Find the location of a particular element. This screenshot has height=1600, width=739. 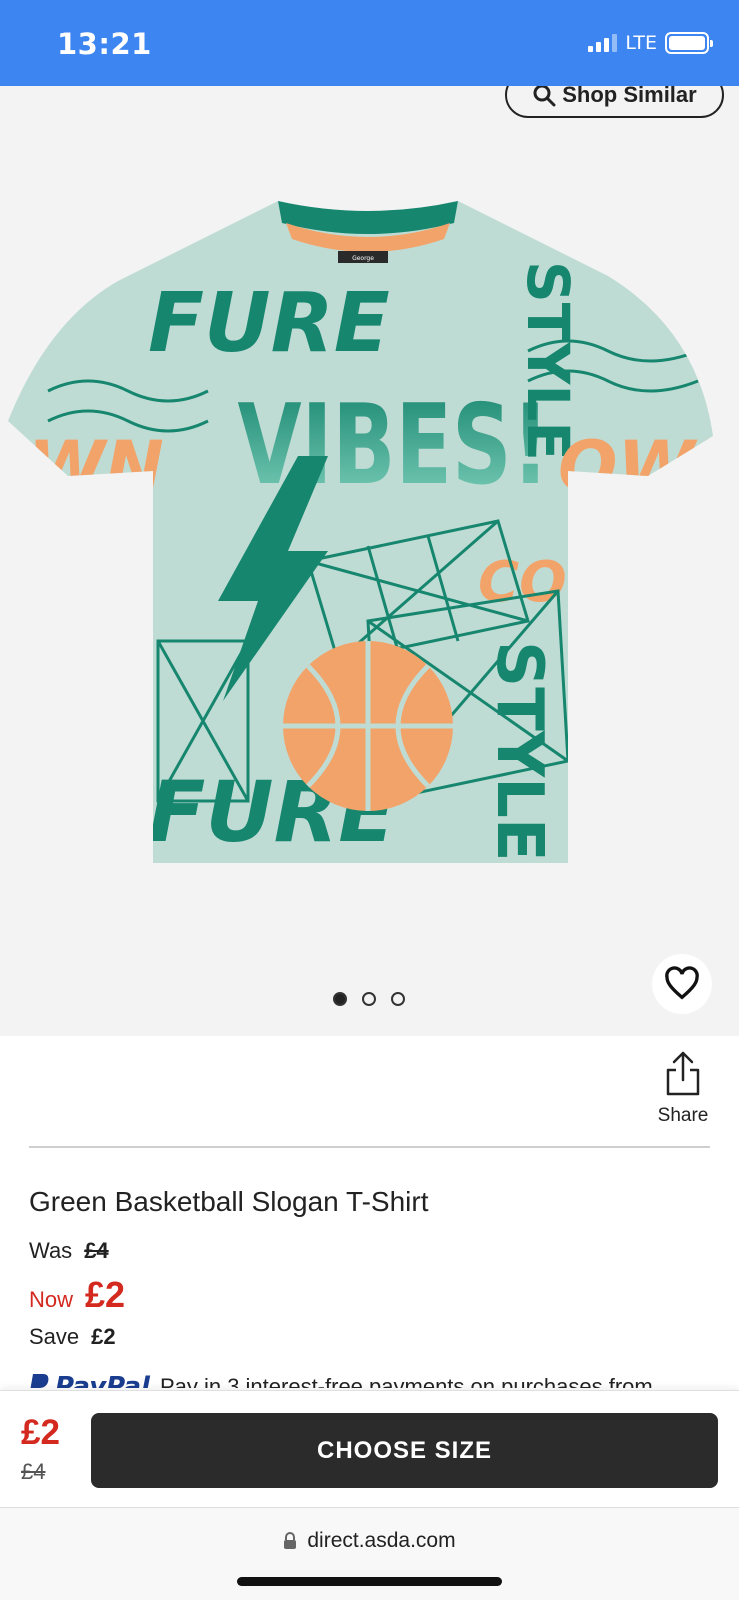

paypal-logo: PayPal is located at coordinates (89, 1380).